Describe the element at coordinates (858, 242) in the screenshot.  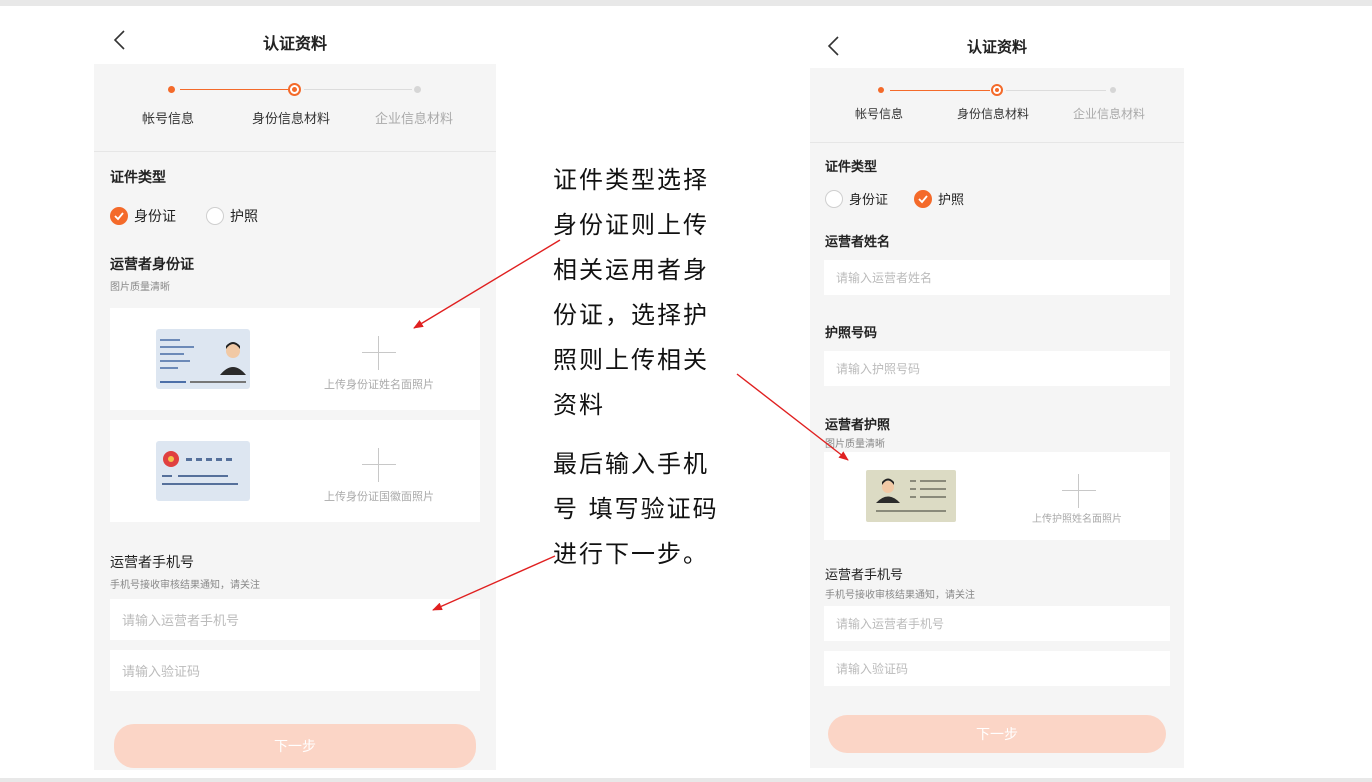
I see `name-title: 运营者姓名` at that location.